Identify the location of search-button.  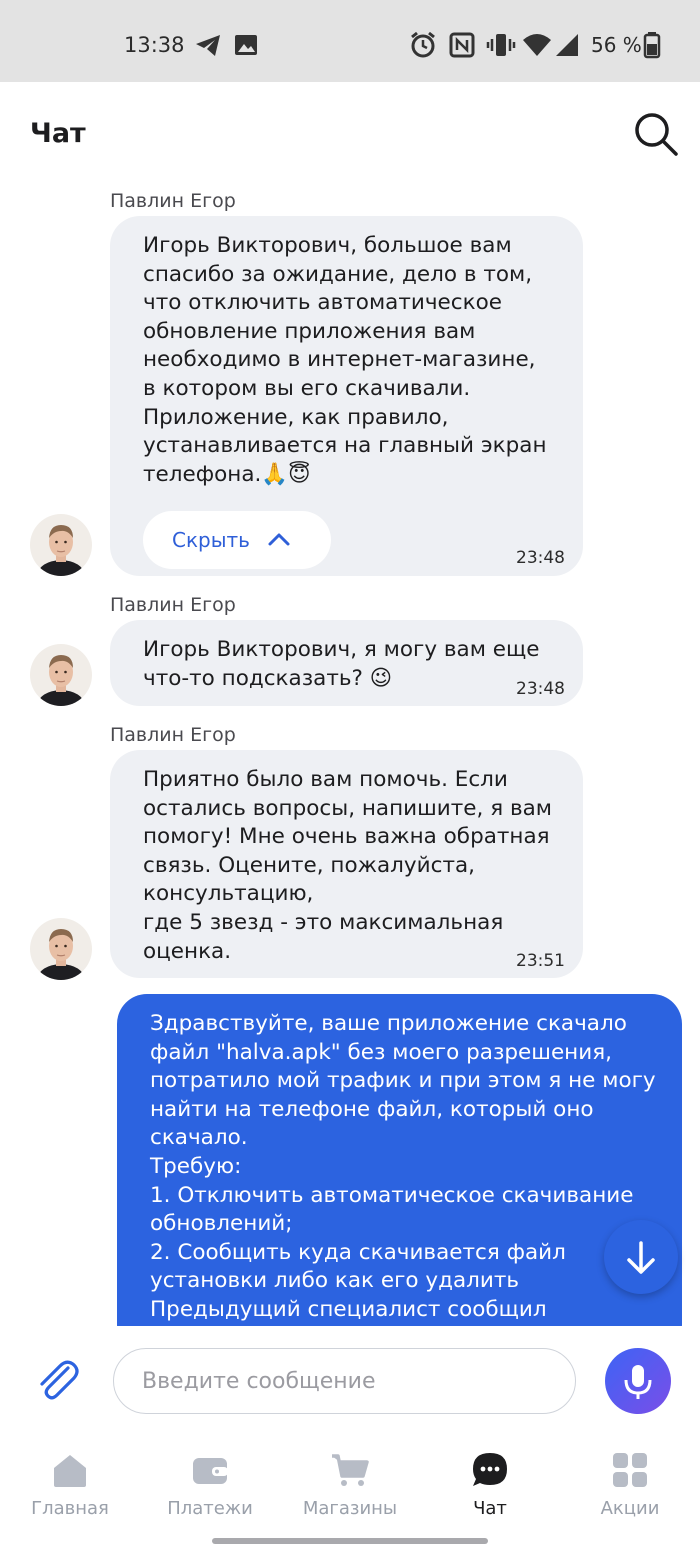
(656, 134).